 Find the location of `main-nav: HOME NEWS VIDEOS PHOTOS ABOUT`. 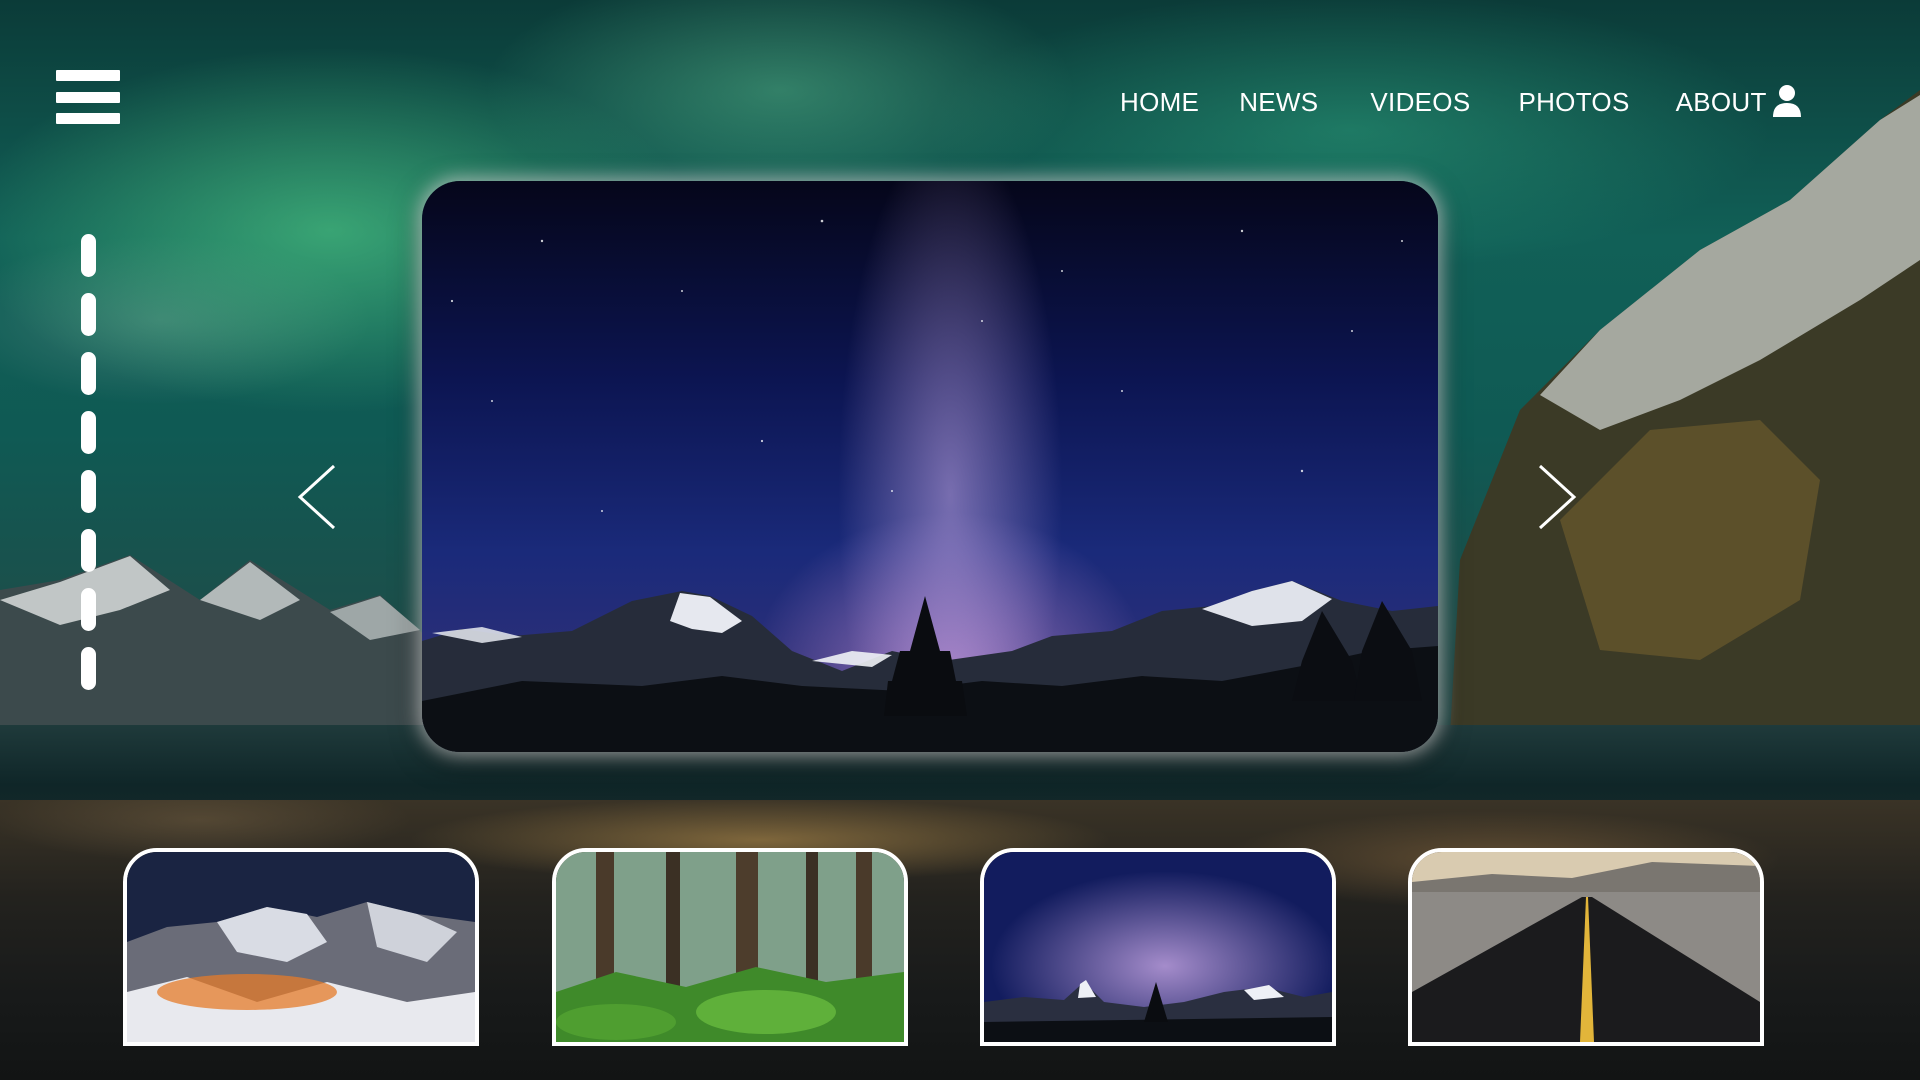

main-nav: HOME NEWS VIDEOS PHOTOS ABOUT is located at coordinates (1463, 102).